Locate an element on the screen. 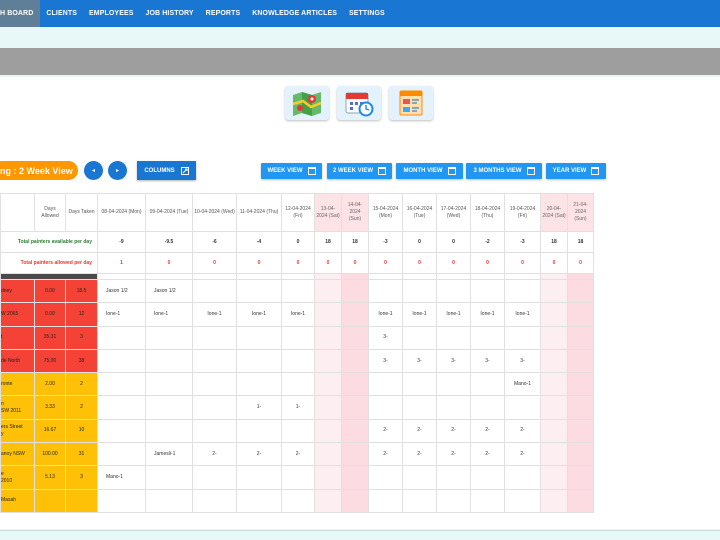 This screenshot has height=540, width=720. job-name-cell: n SW 2011 is located at coordinates (17, 407).